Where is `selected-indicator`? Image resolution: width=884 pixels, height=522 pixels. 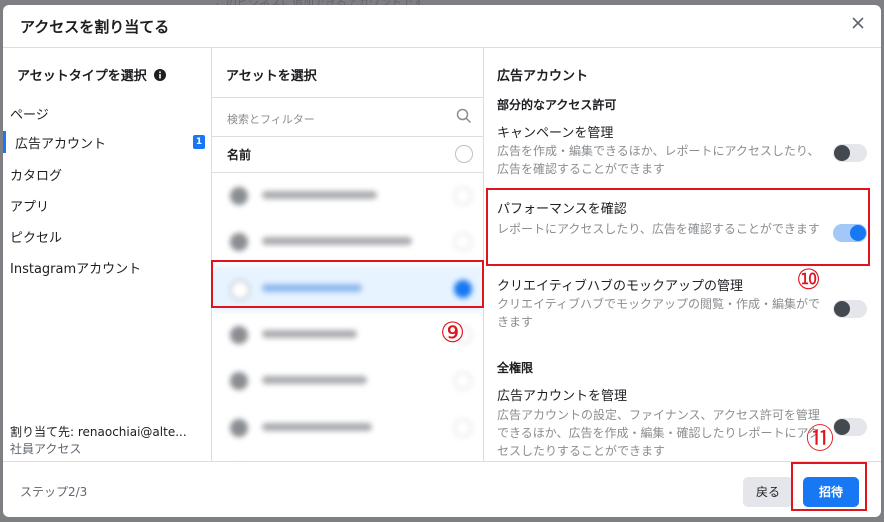 selected-indicator is located at coordinates (4, 142).